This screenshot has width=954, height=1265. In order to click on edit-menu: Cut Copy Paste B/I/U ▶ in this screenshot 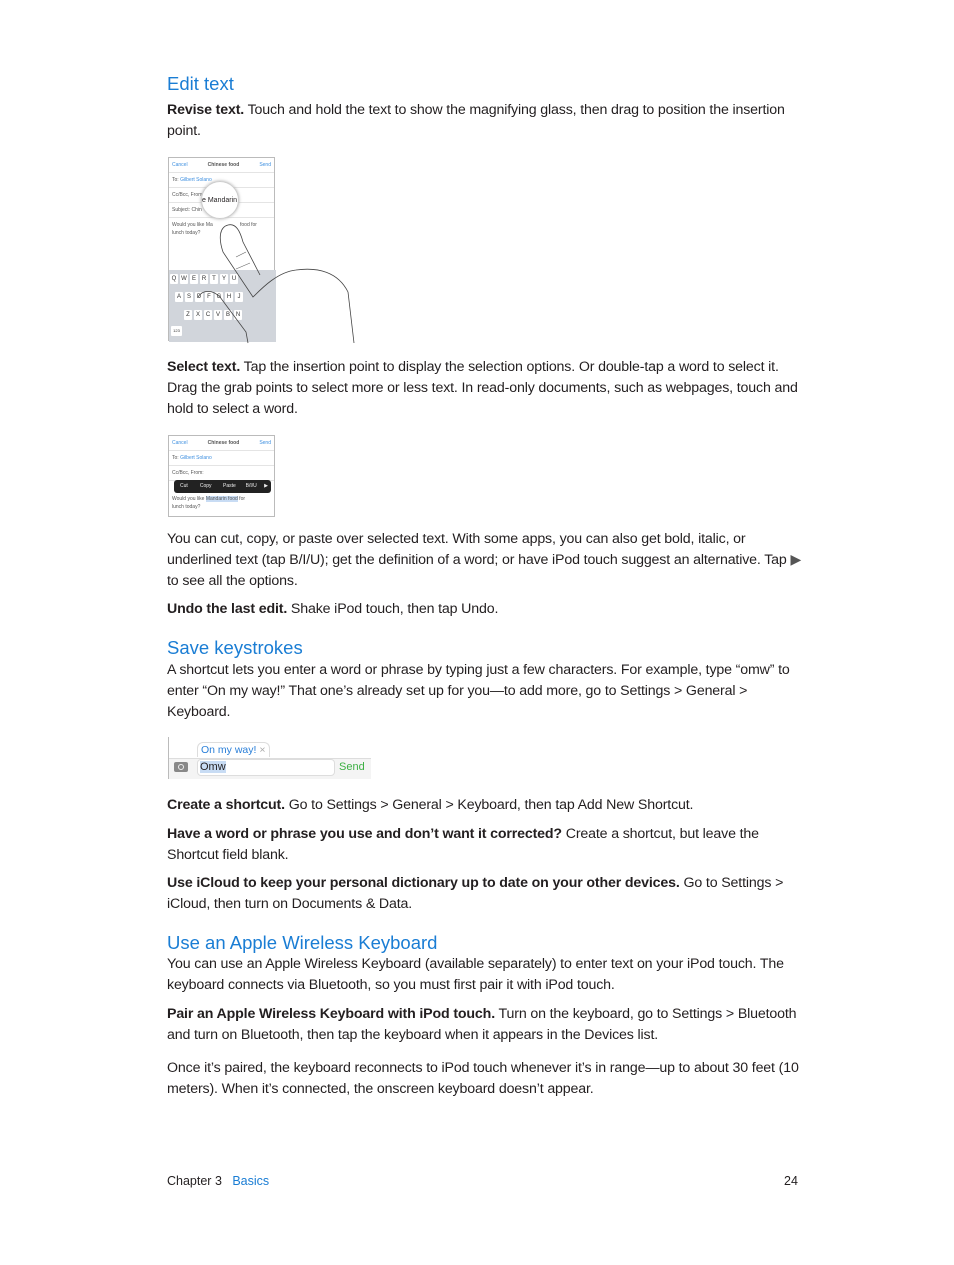, I will do `click(222, 486)`.